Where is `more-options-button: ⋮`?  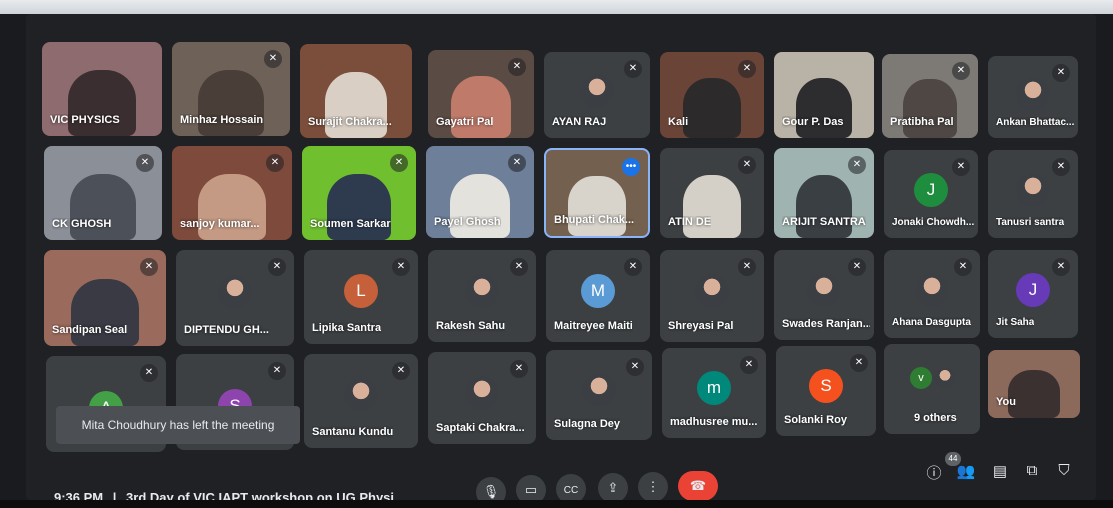 more-options-button: ⋮ is located at coordinates (653, 487).